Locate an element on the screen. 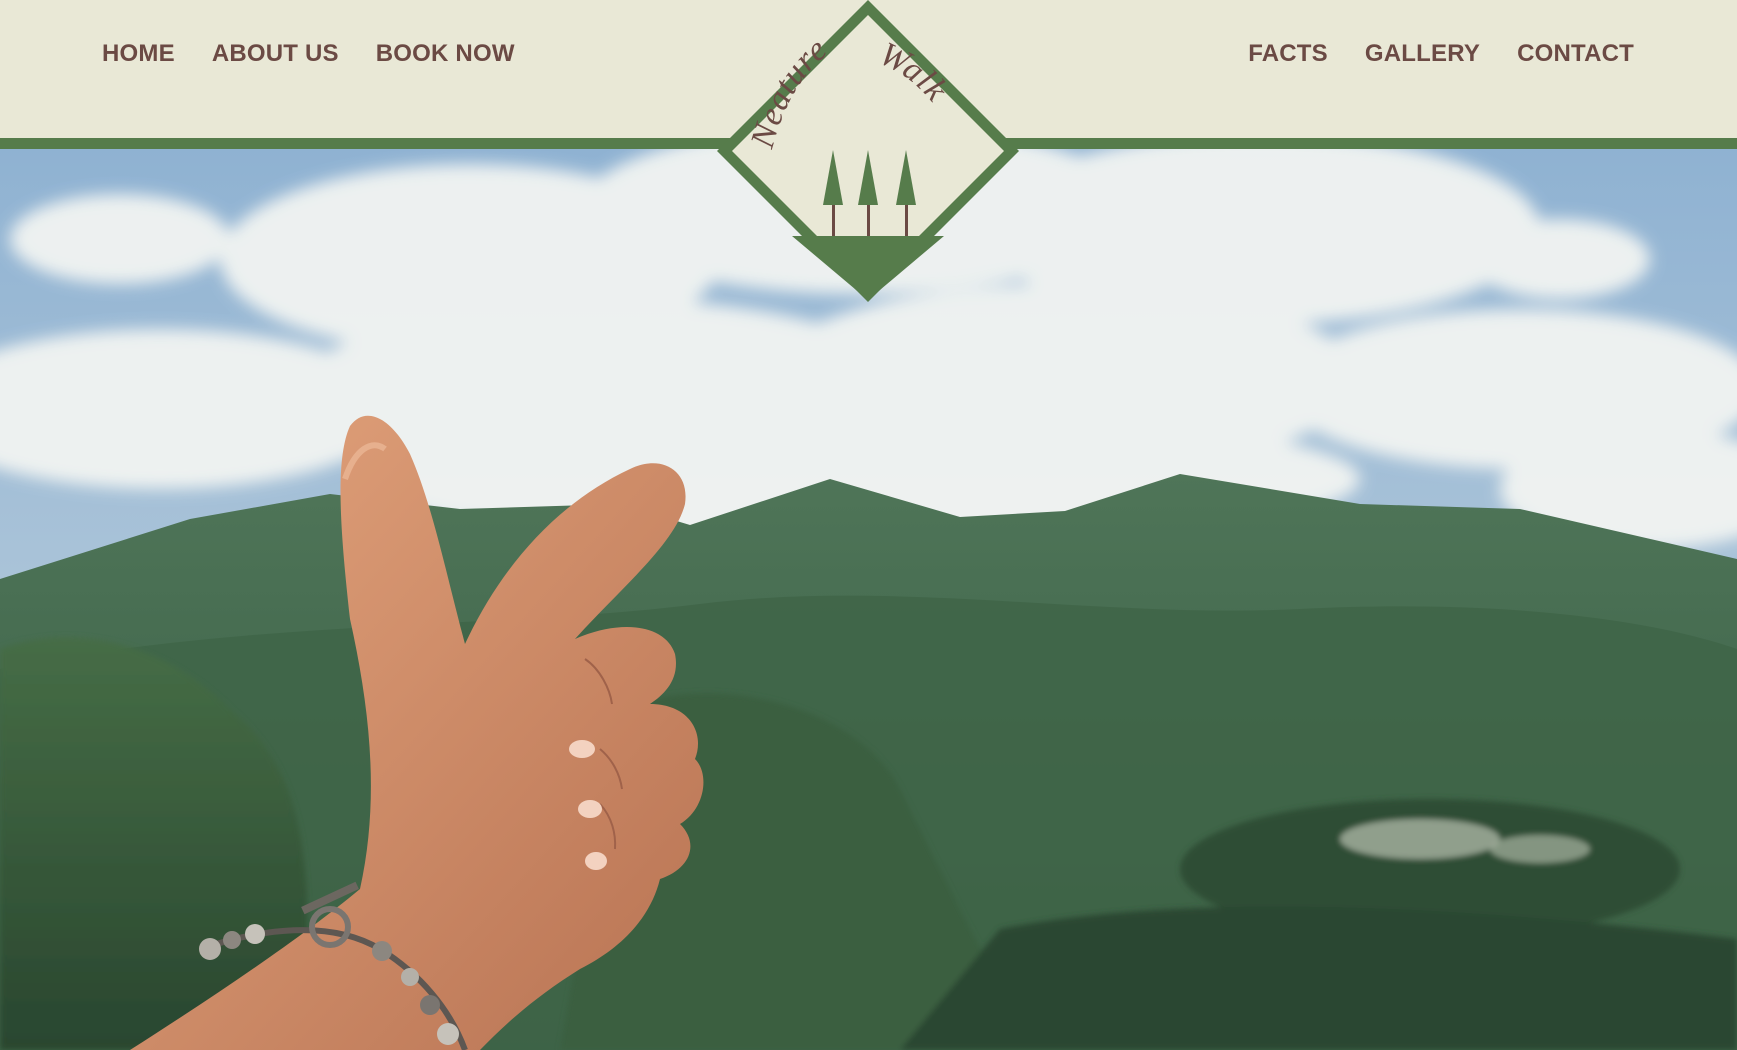 The height and width of the screenshot is (1050, 1737). logo-badge-icon: Neature Walk is located at coordinates (868, 151).